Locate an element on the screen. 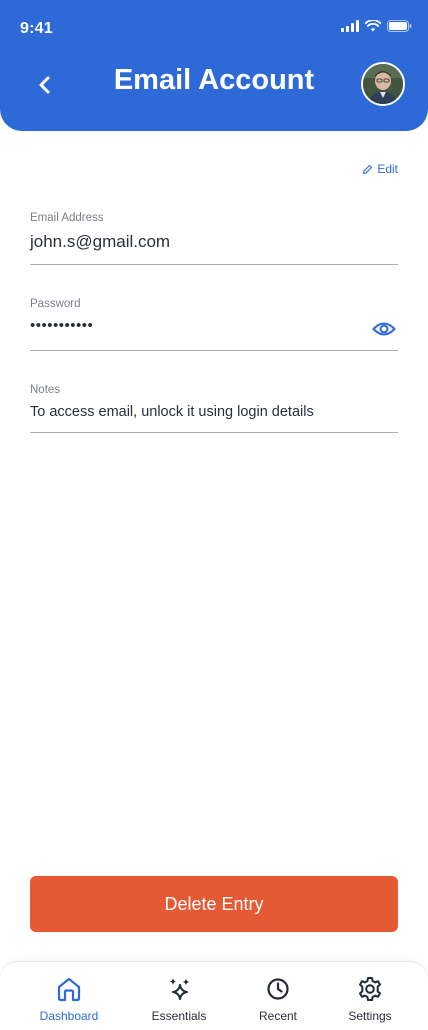  tab-label-recent: Recent is located at coordinates (278, 1016).